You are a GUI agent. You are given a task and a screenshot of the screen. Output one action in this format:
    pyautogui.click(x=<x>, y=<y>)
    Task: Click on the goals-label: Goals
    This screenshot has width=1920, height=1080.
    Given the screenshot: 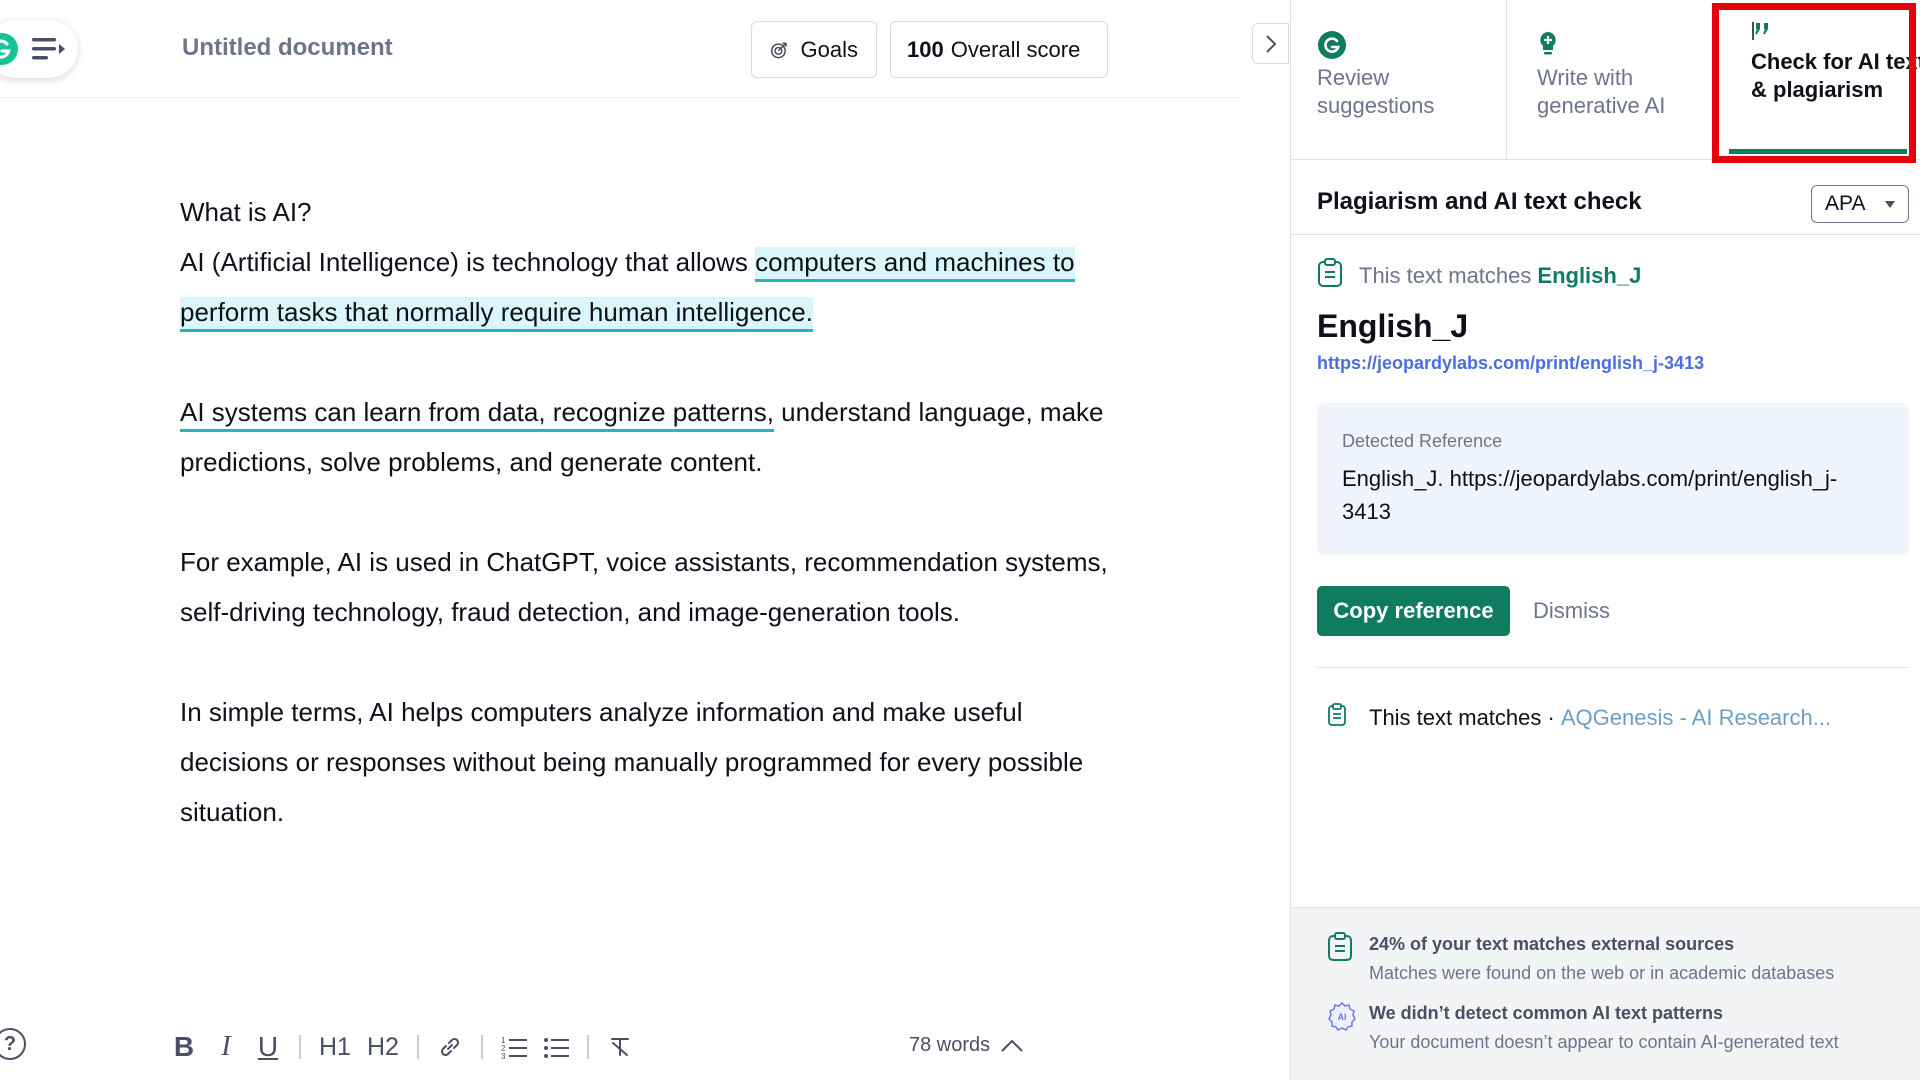 What is the action you would take?
    pyautogui.click(x=829, y=49)
    